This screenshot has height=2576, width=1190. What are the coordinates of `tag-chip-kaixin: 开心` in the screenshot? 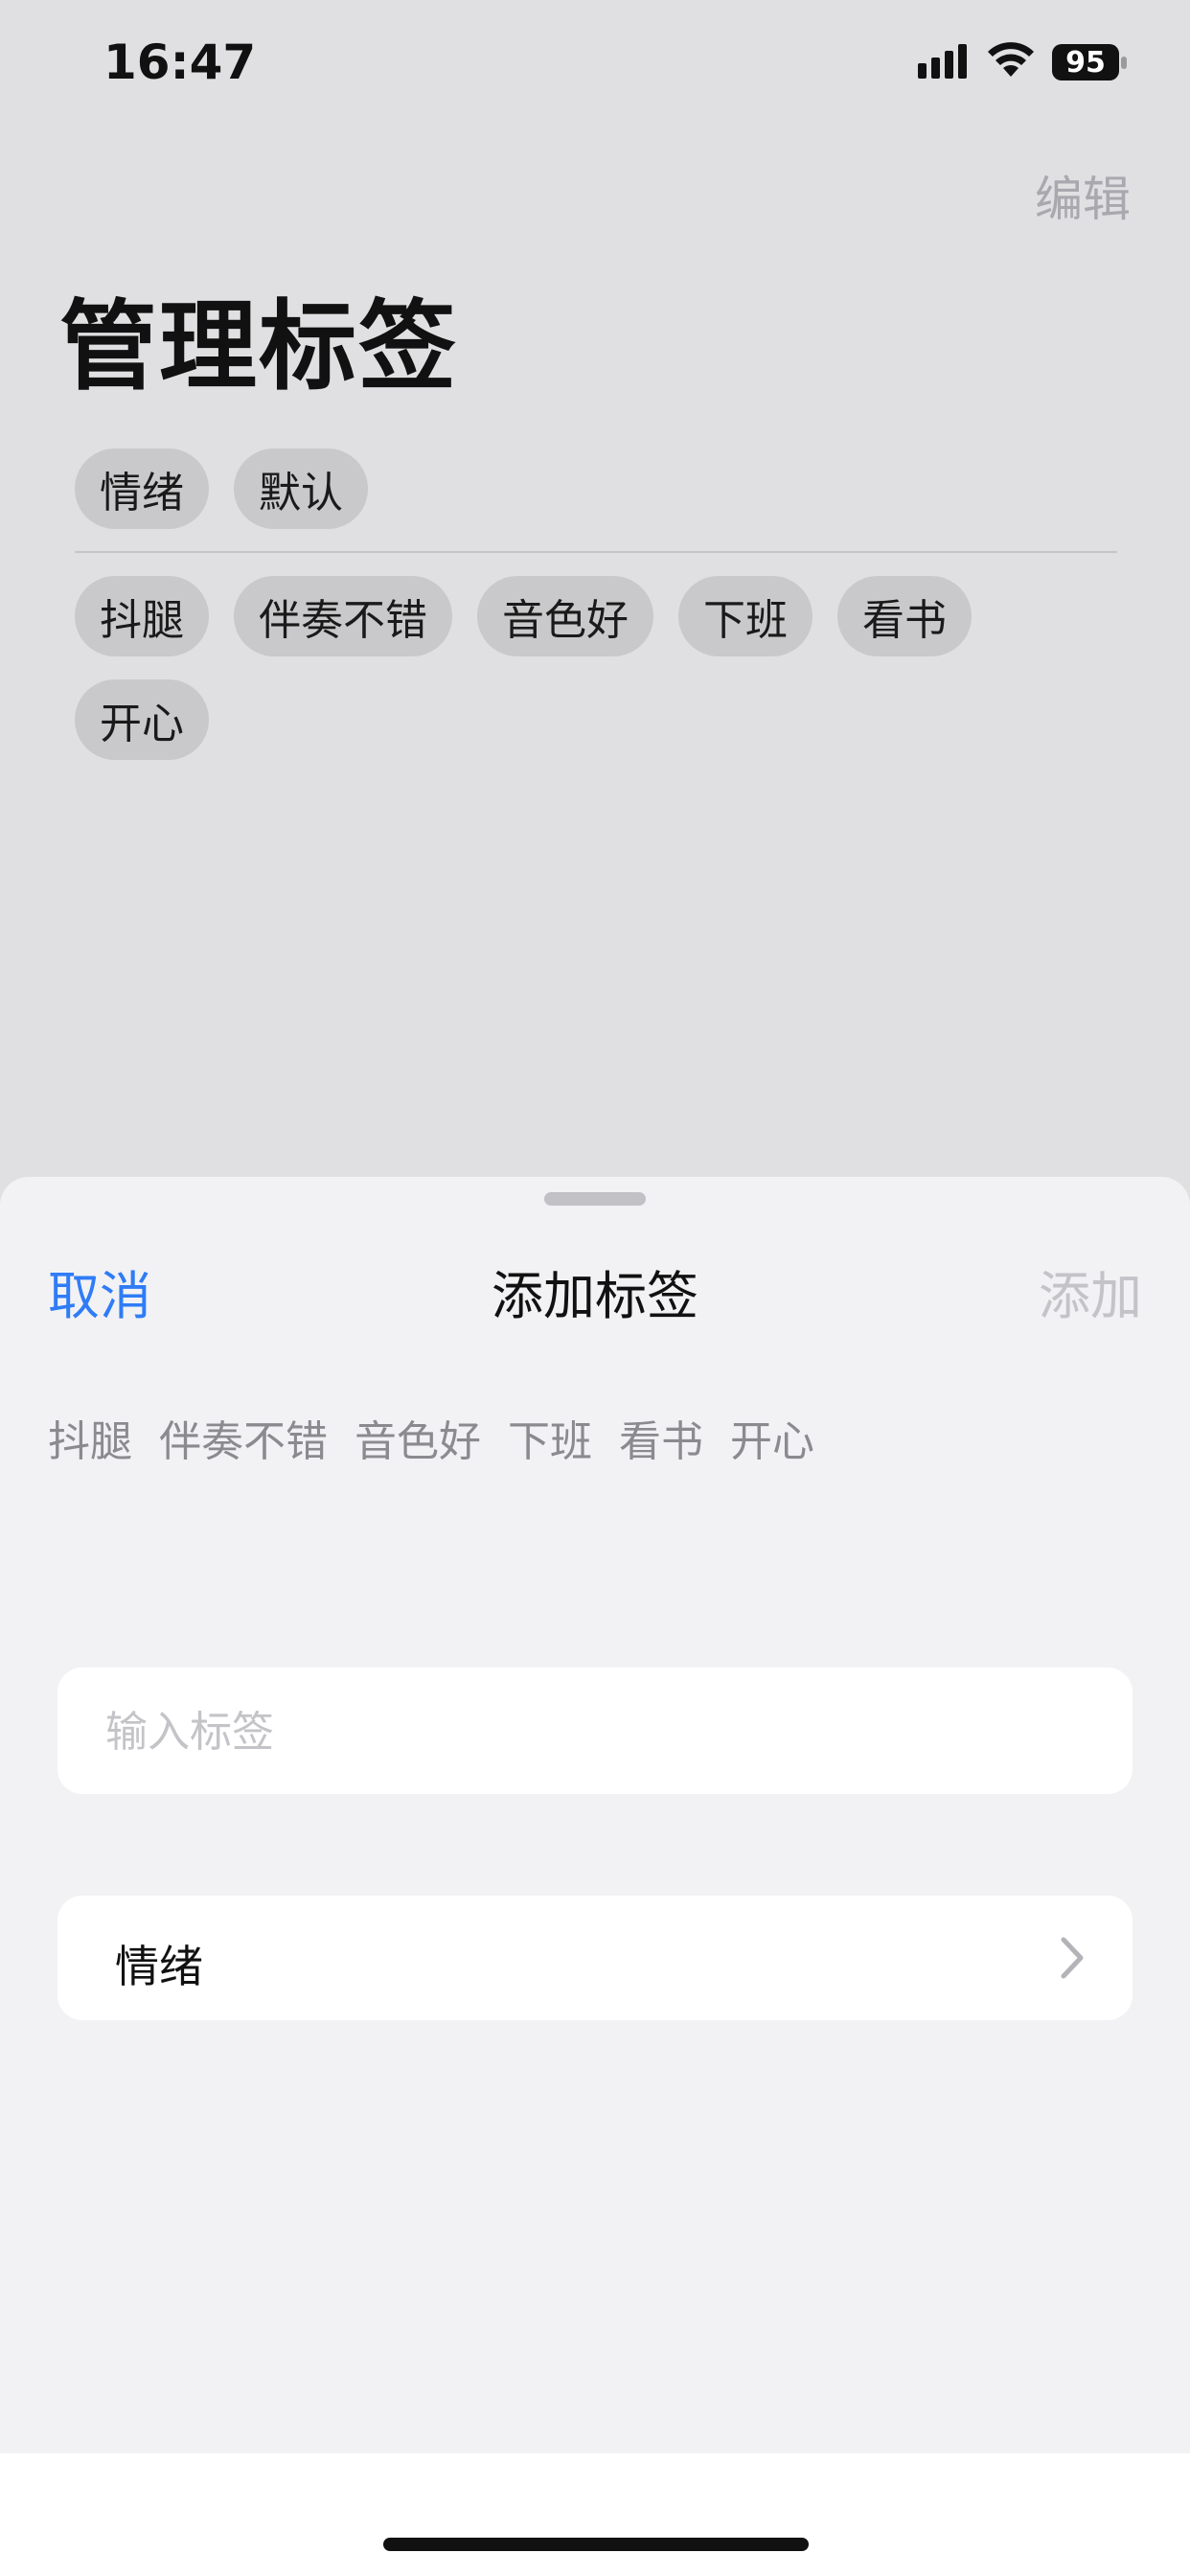 It's located at (142, 719).